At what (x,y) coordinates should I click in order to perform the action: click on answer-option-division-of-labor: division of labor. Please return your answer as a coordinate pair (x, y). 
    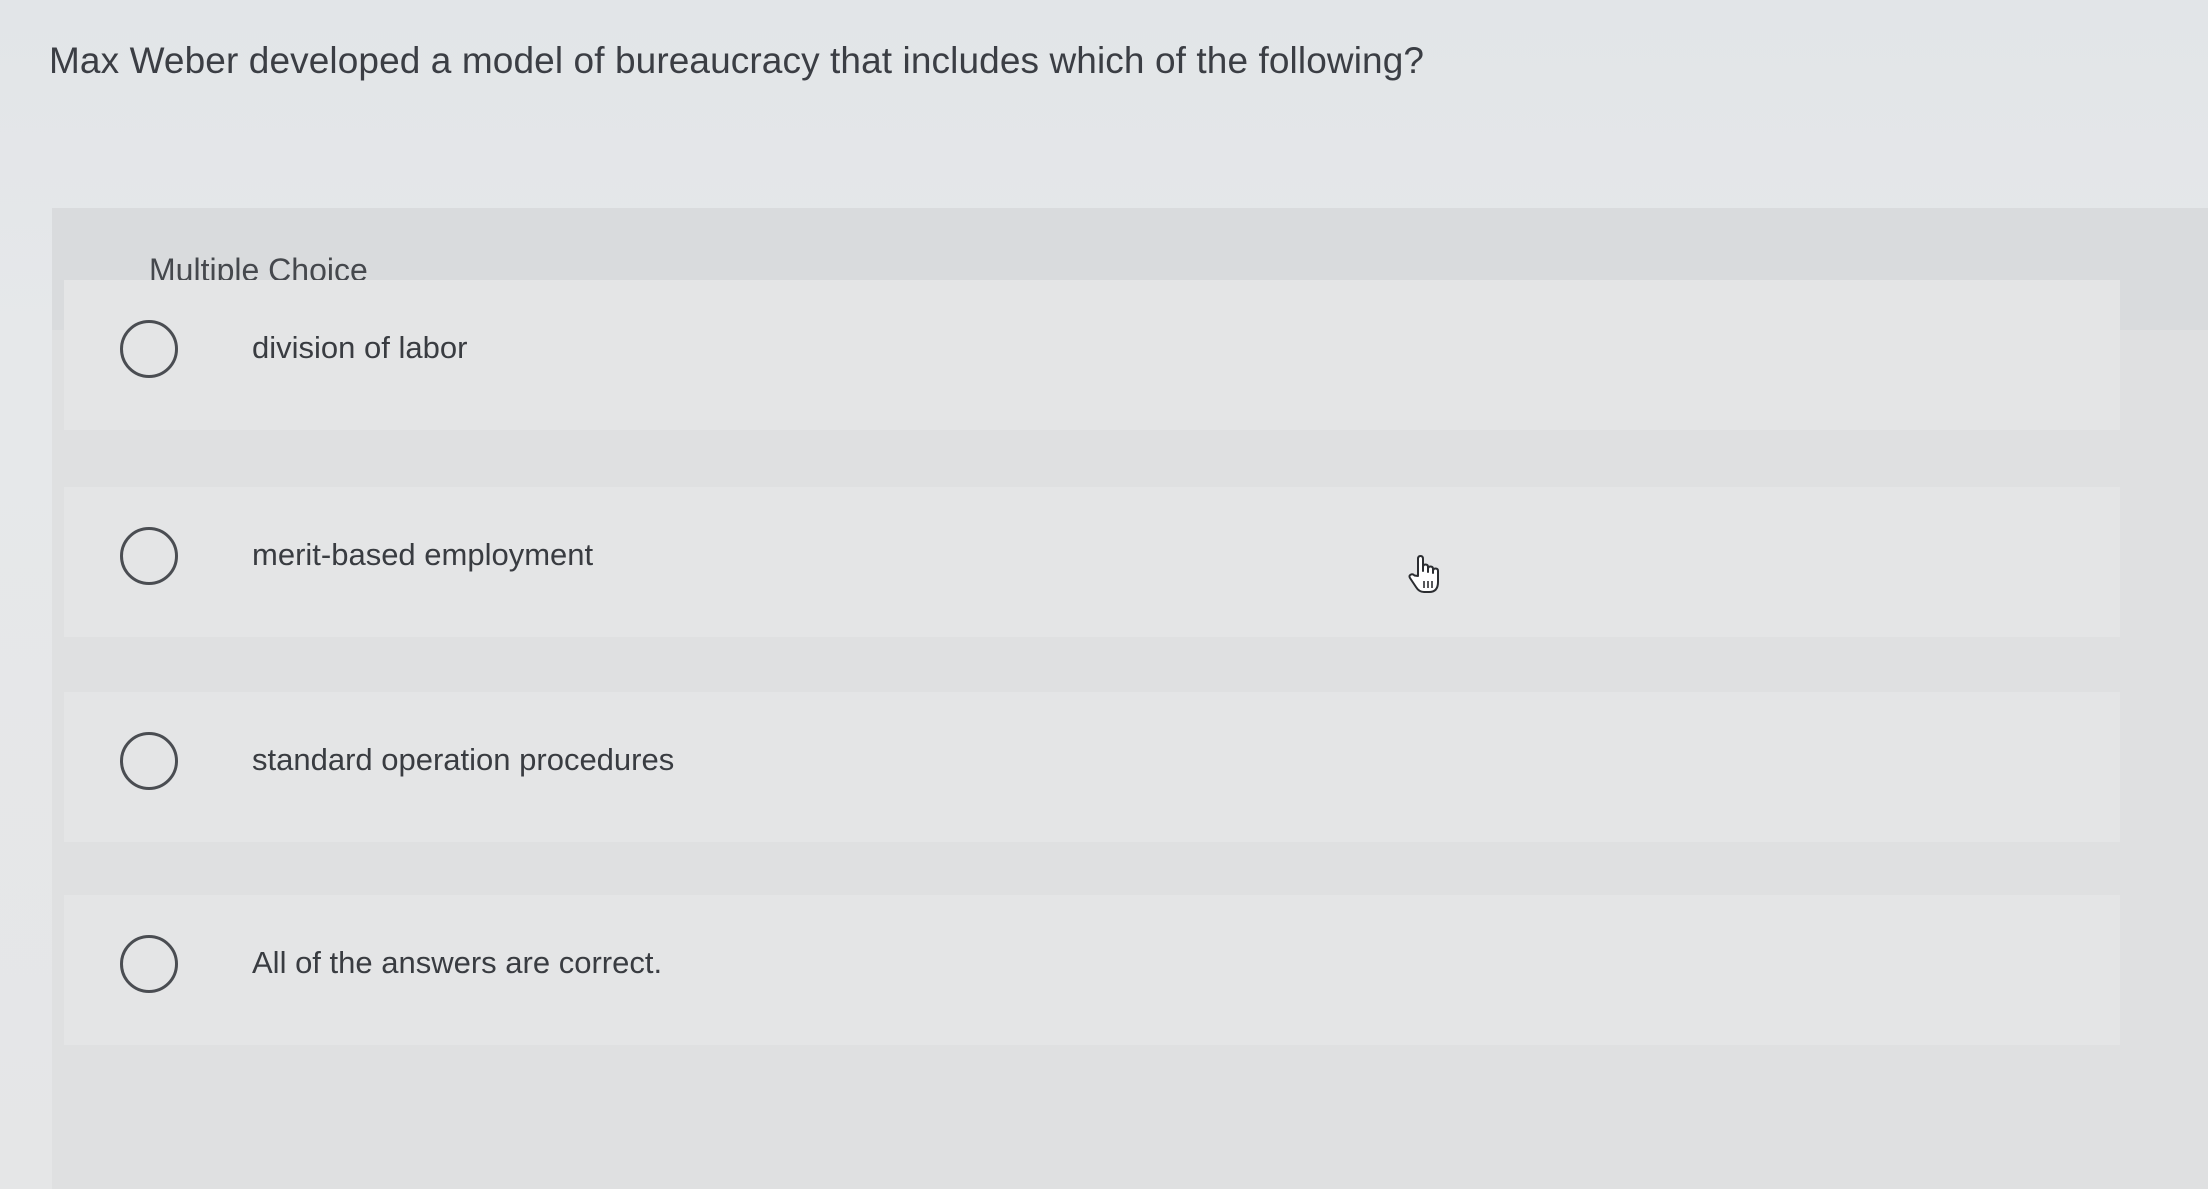
    Looking at the image, I should click on (1092, 355).